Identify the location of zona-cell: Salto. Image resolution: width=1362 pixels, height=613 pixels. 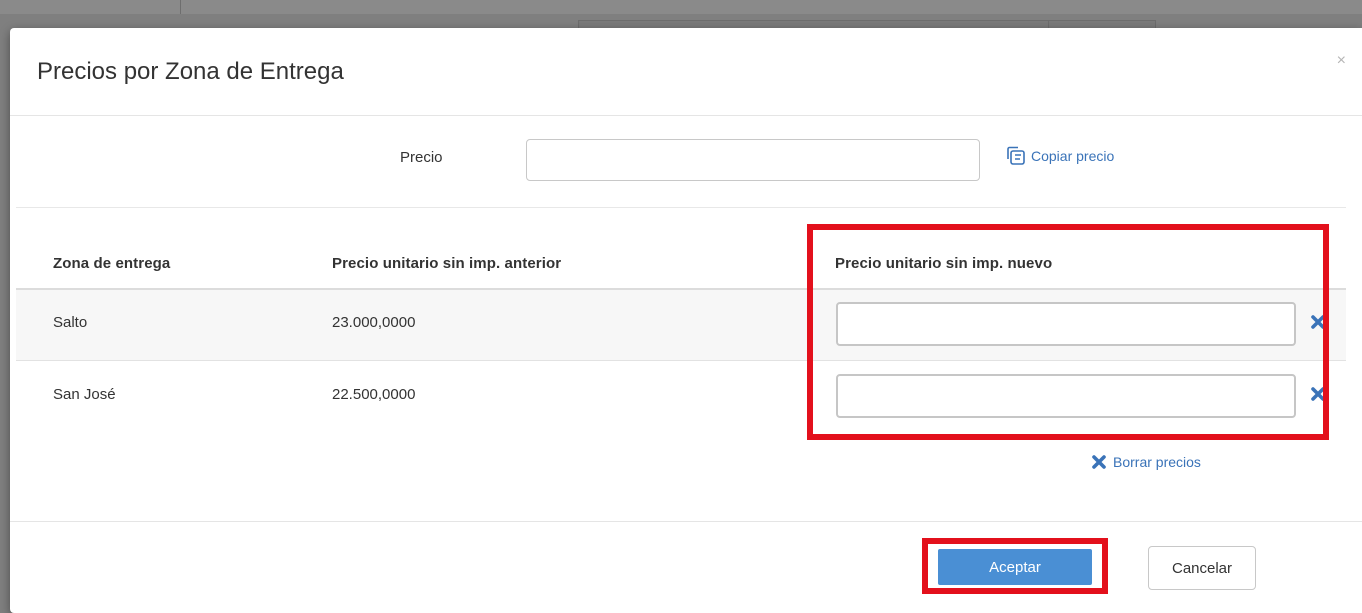
(70, 322).